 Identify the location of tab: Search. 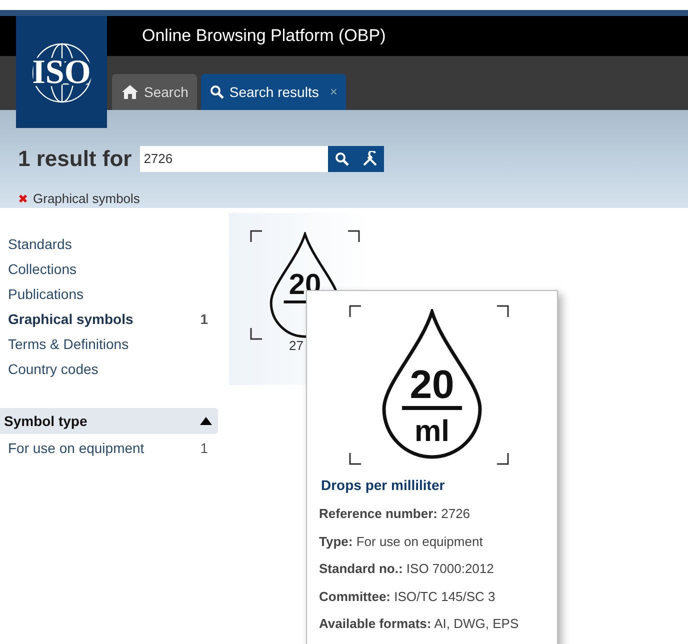
(155, 92).